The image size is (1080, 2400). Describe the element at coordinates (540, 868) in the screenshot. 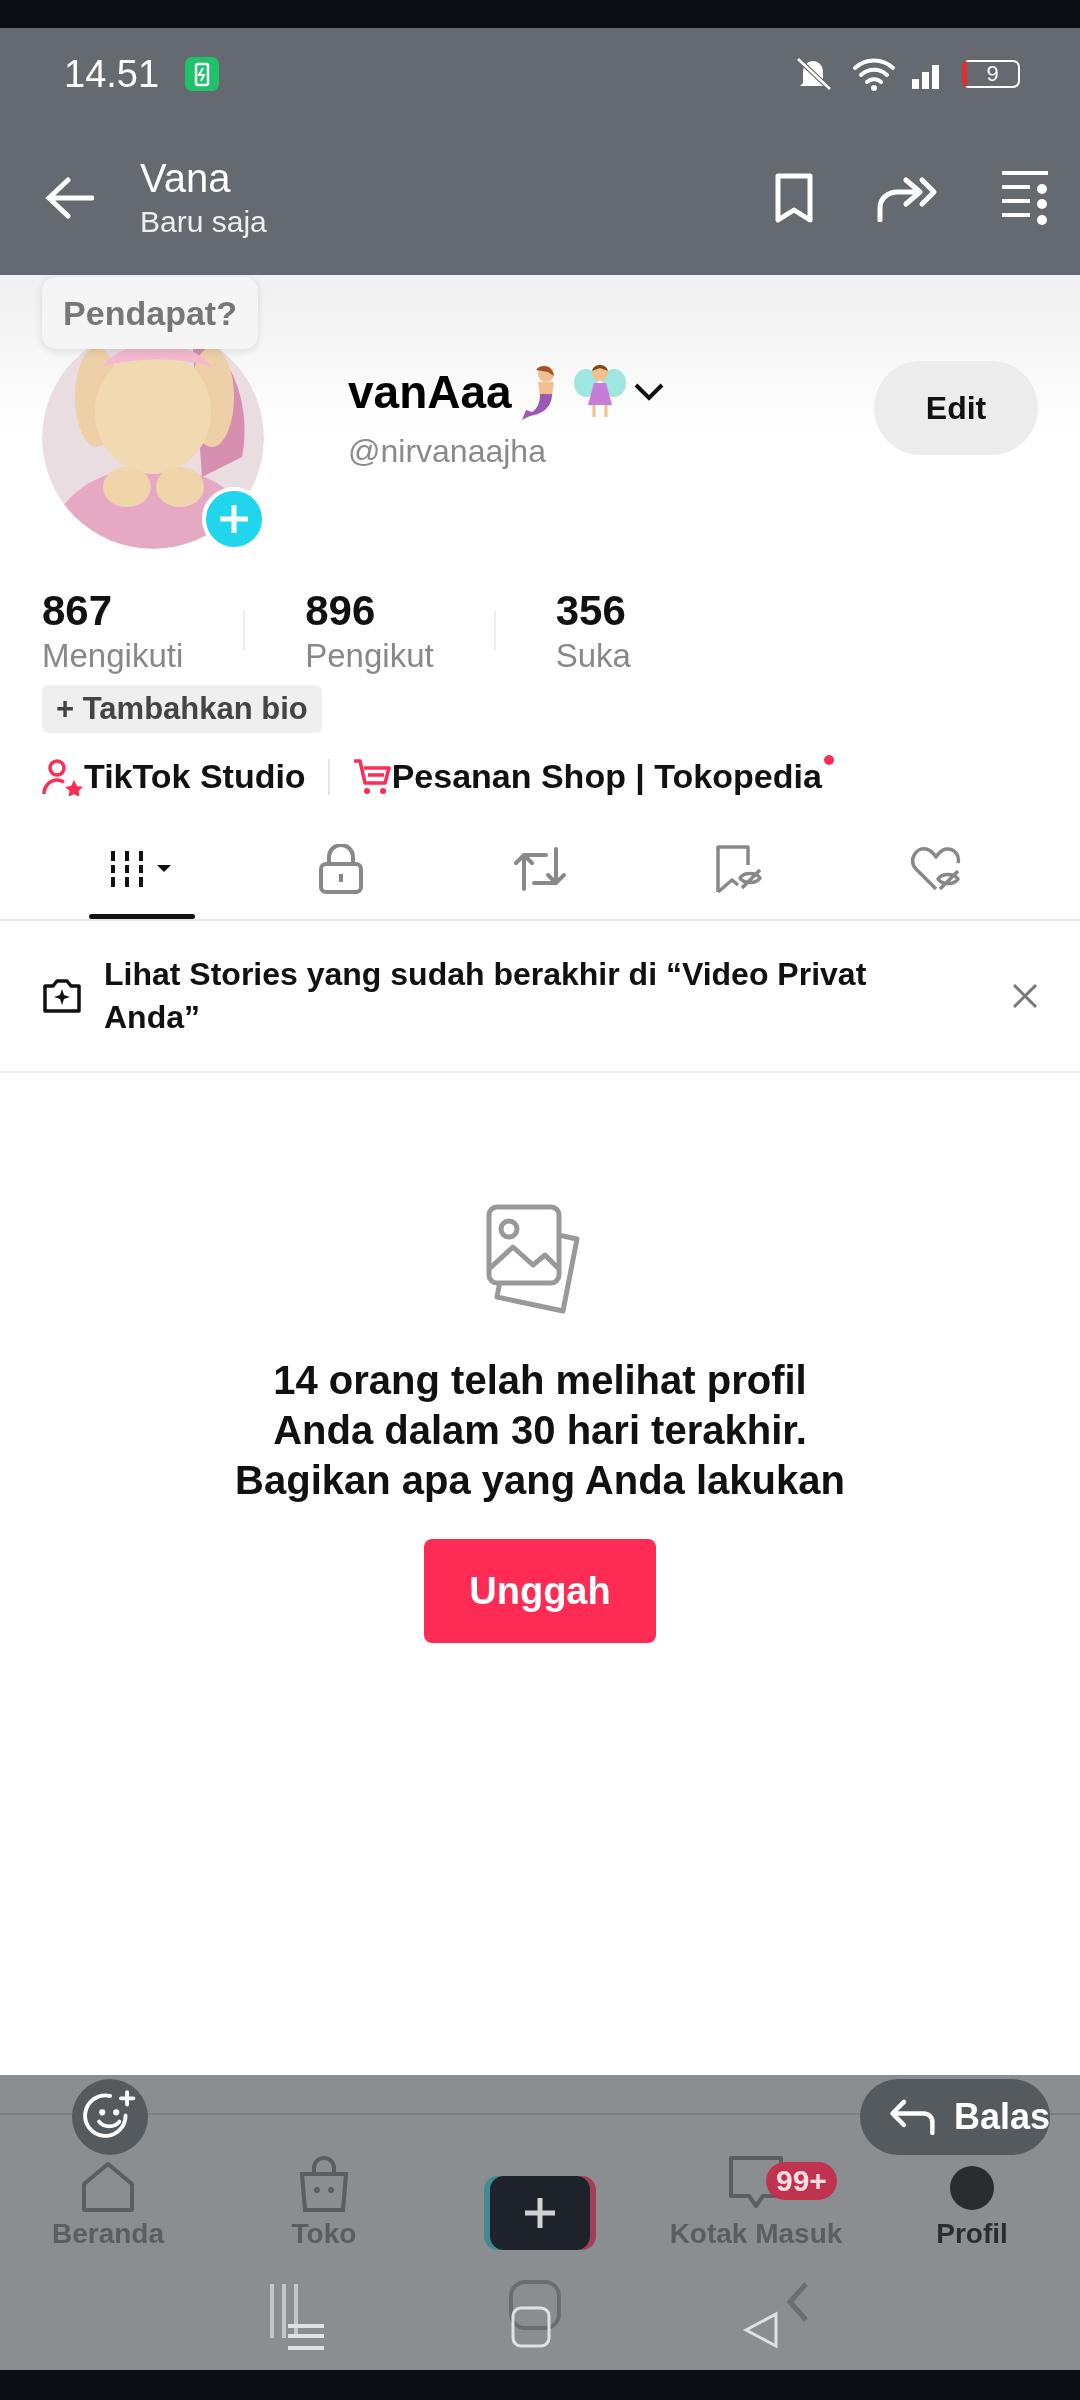

I see `repost-icon` at that location.